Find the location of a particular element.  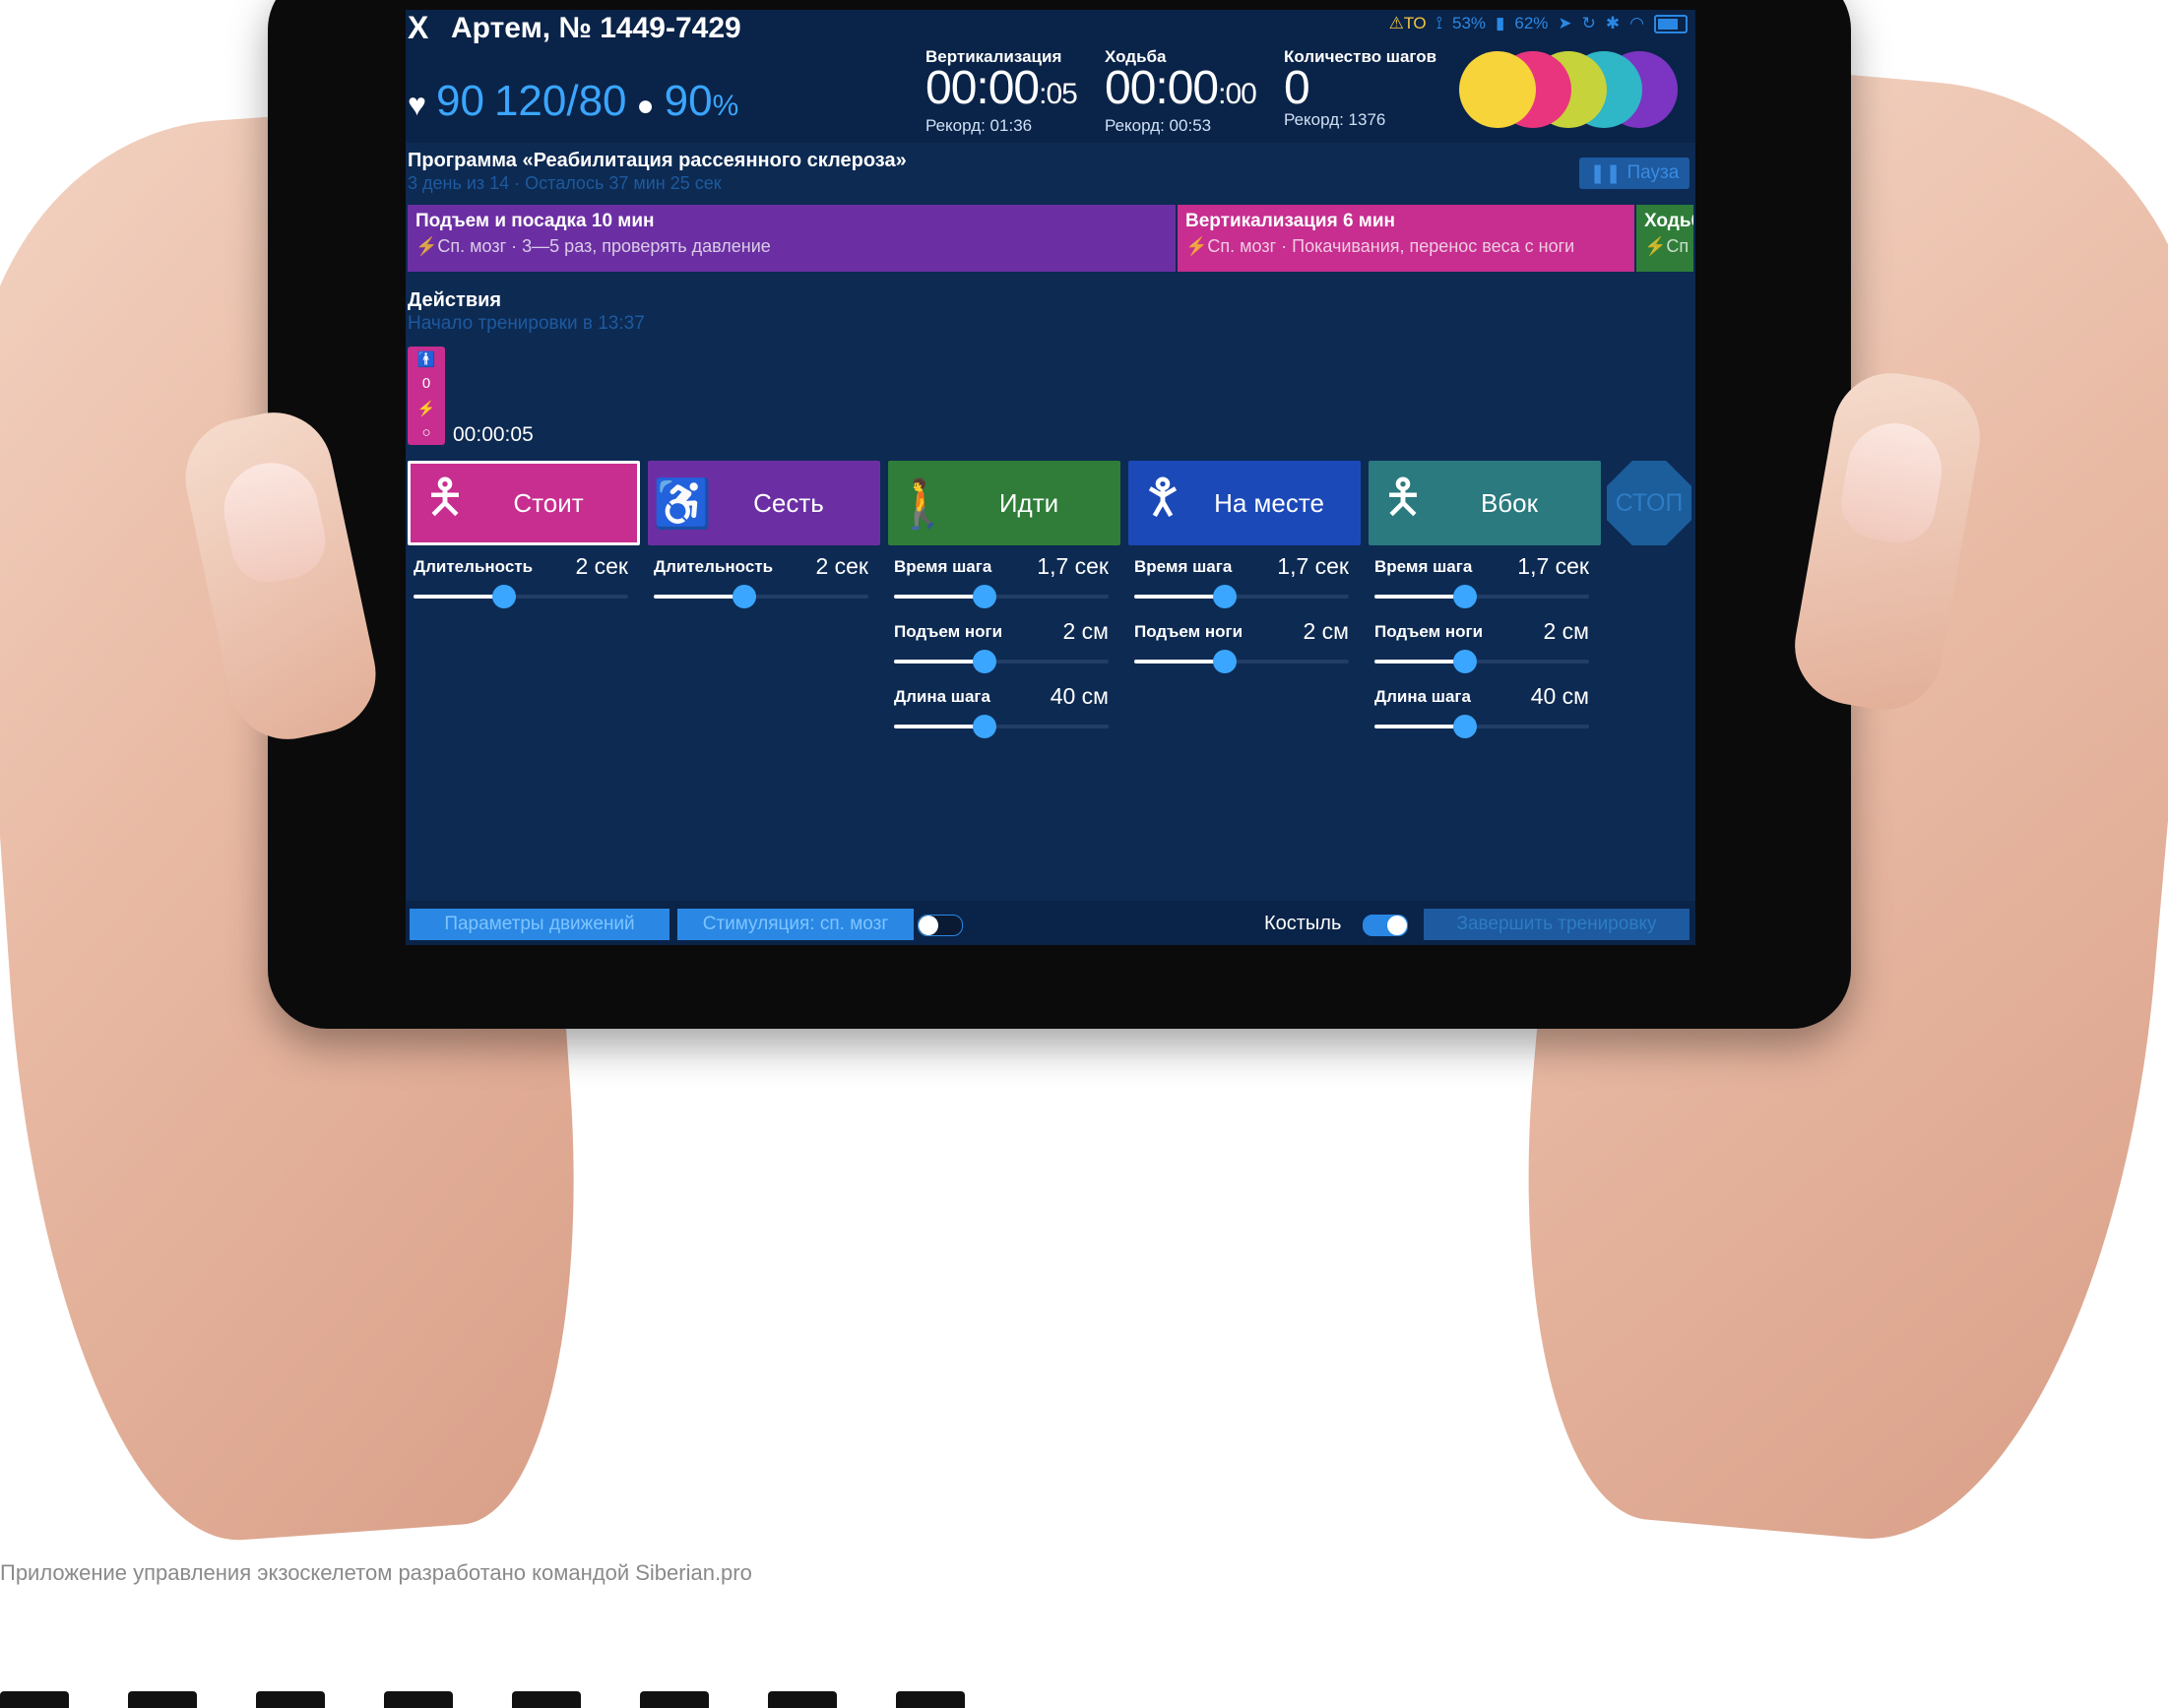

in-place-step-time-slider: Время шага 1,7 сек is located at coordinates (1241, 581).